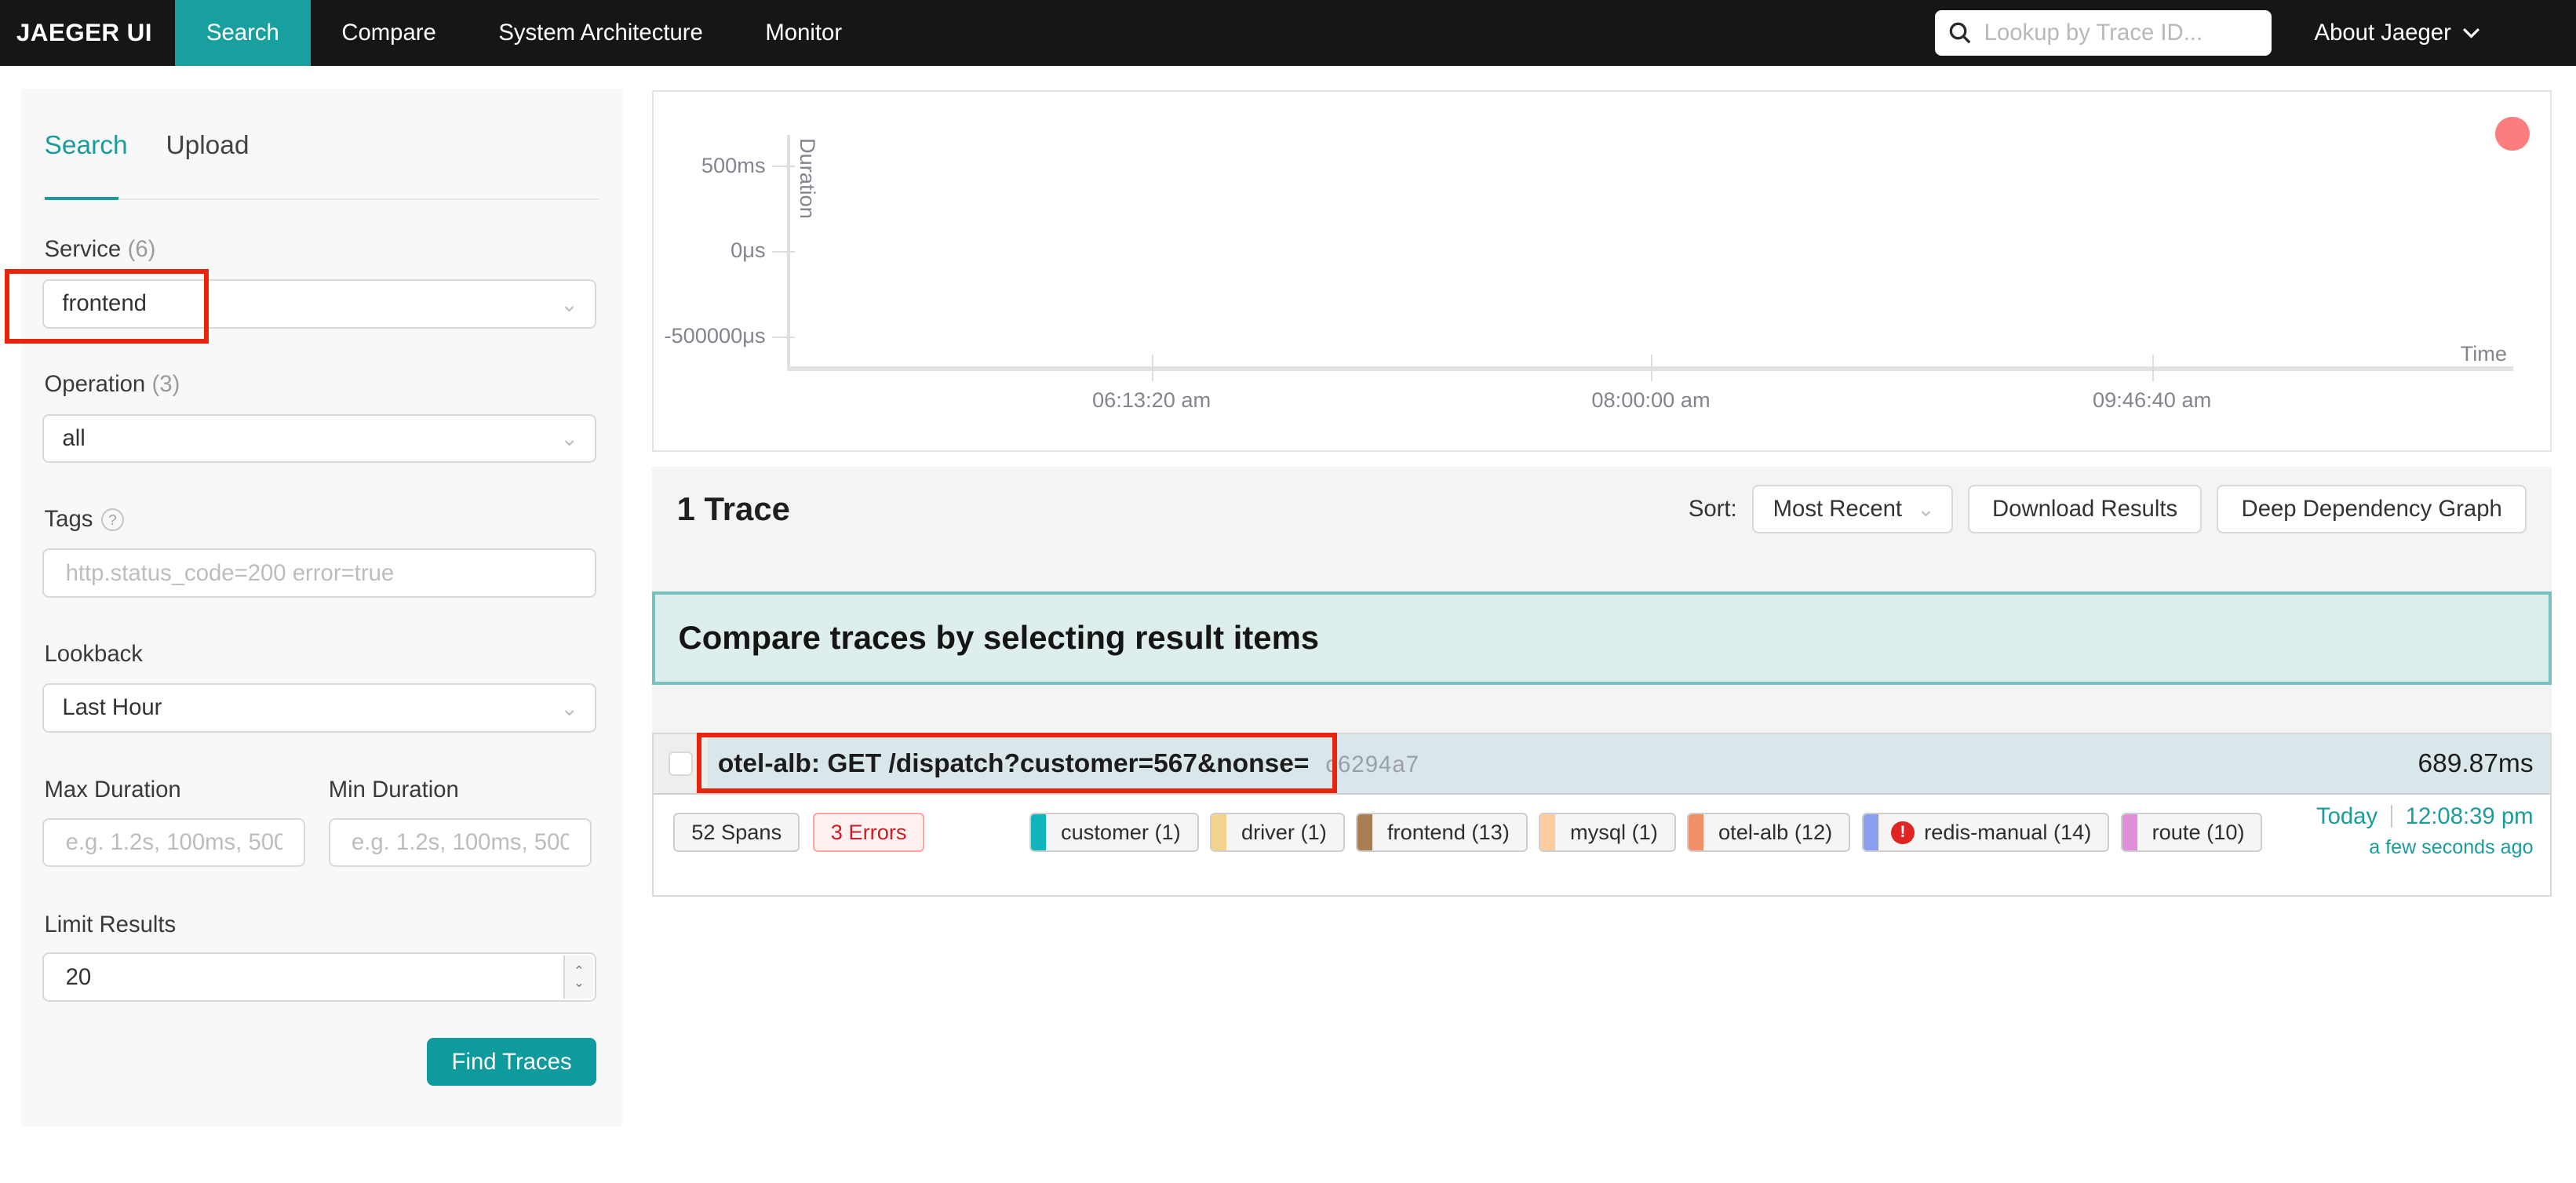 The image size is (2576, 1183). What do you see at coordinates (2484, 353) in the screenshot?
I see `x-axis-title: Time` at bounding box center [2484, 353].